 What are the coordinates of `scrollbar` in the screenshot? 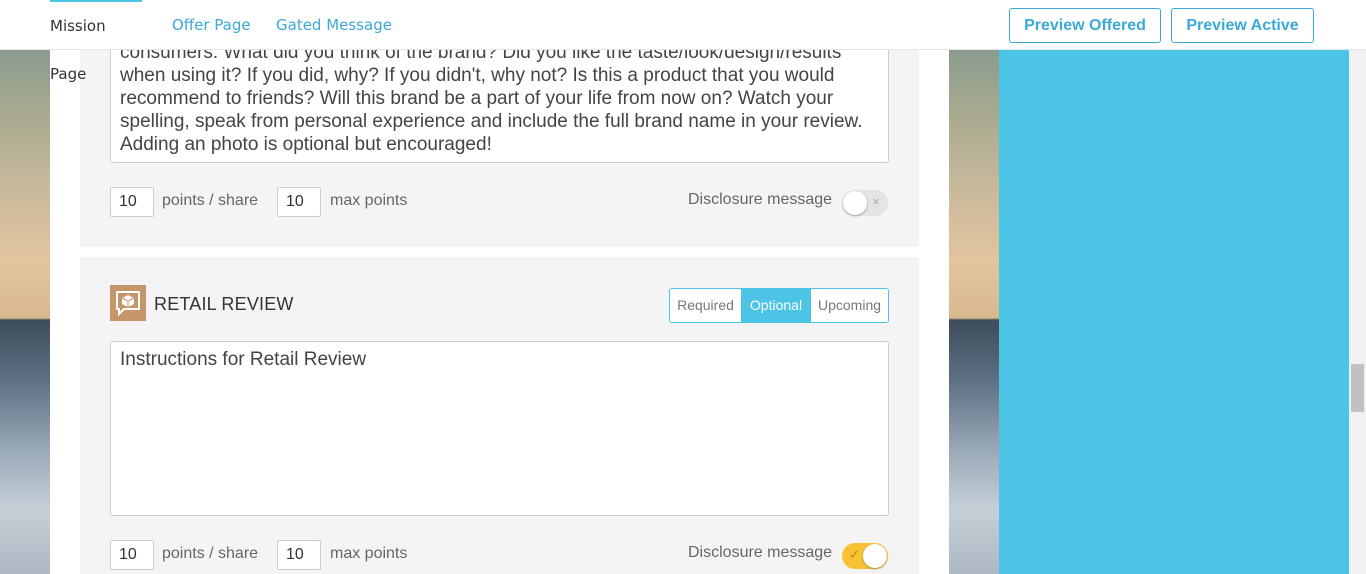 It's located at (1357, 312).